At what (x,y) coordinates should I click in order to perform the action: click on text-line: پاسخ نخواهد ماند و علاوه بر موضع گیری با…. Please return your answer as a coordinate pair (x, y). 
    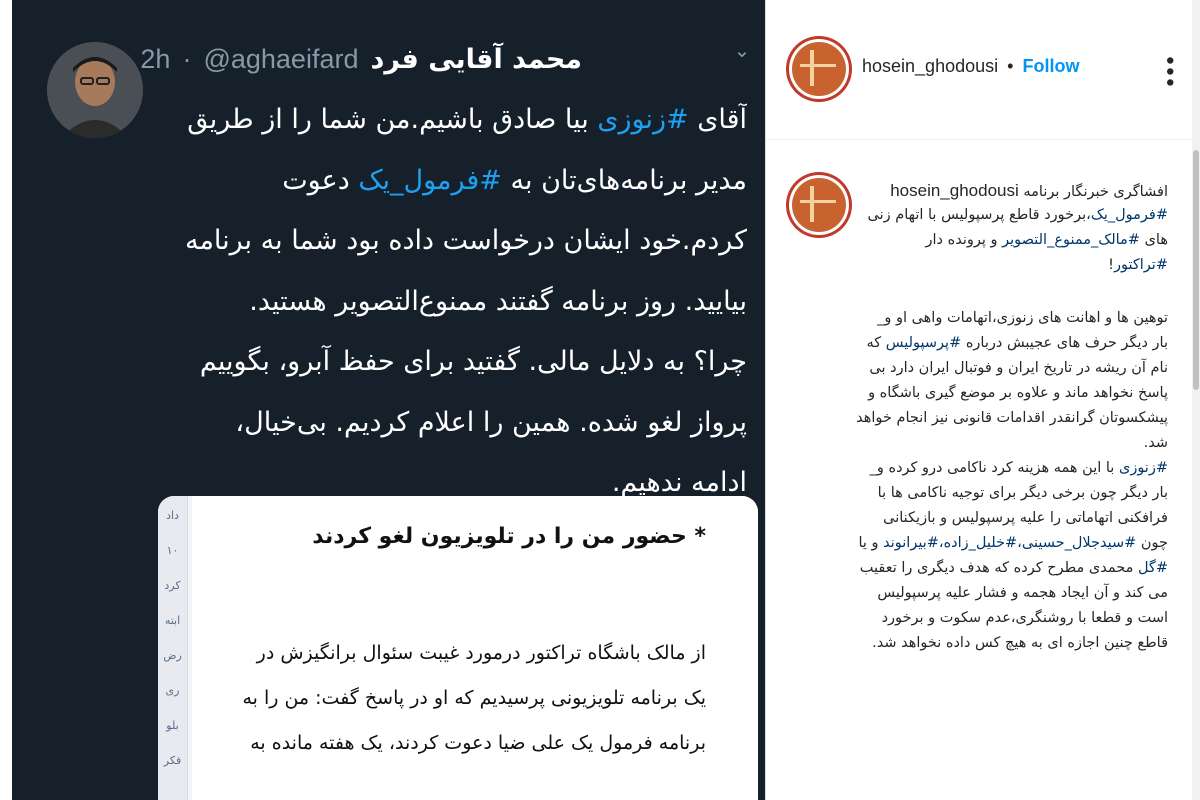
    Looking at the image, I should click on (998, 393).